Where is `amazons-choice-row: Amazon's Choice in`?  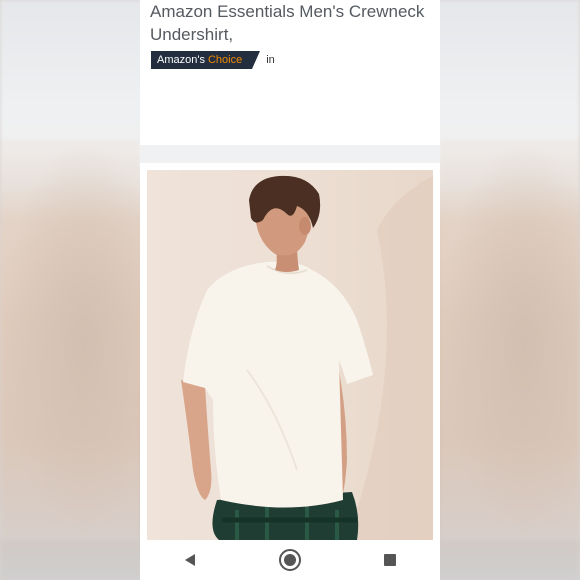
amazons-choice-row: Amazon's Choice in is located at coordinates (213, 60).